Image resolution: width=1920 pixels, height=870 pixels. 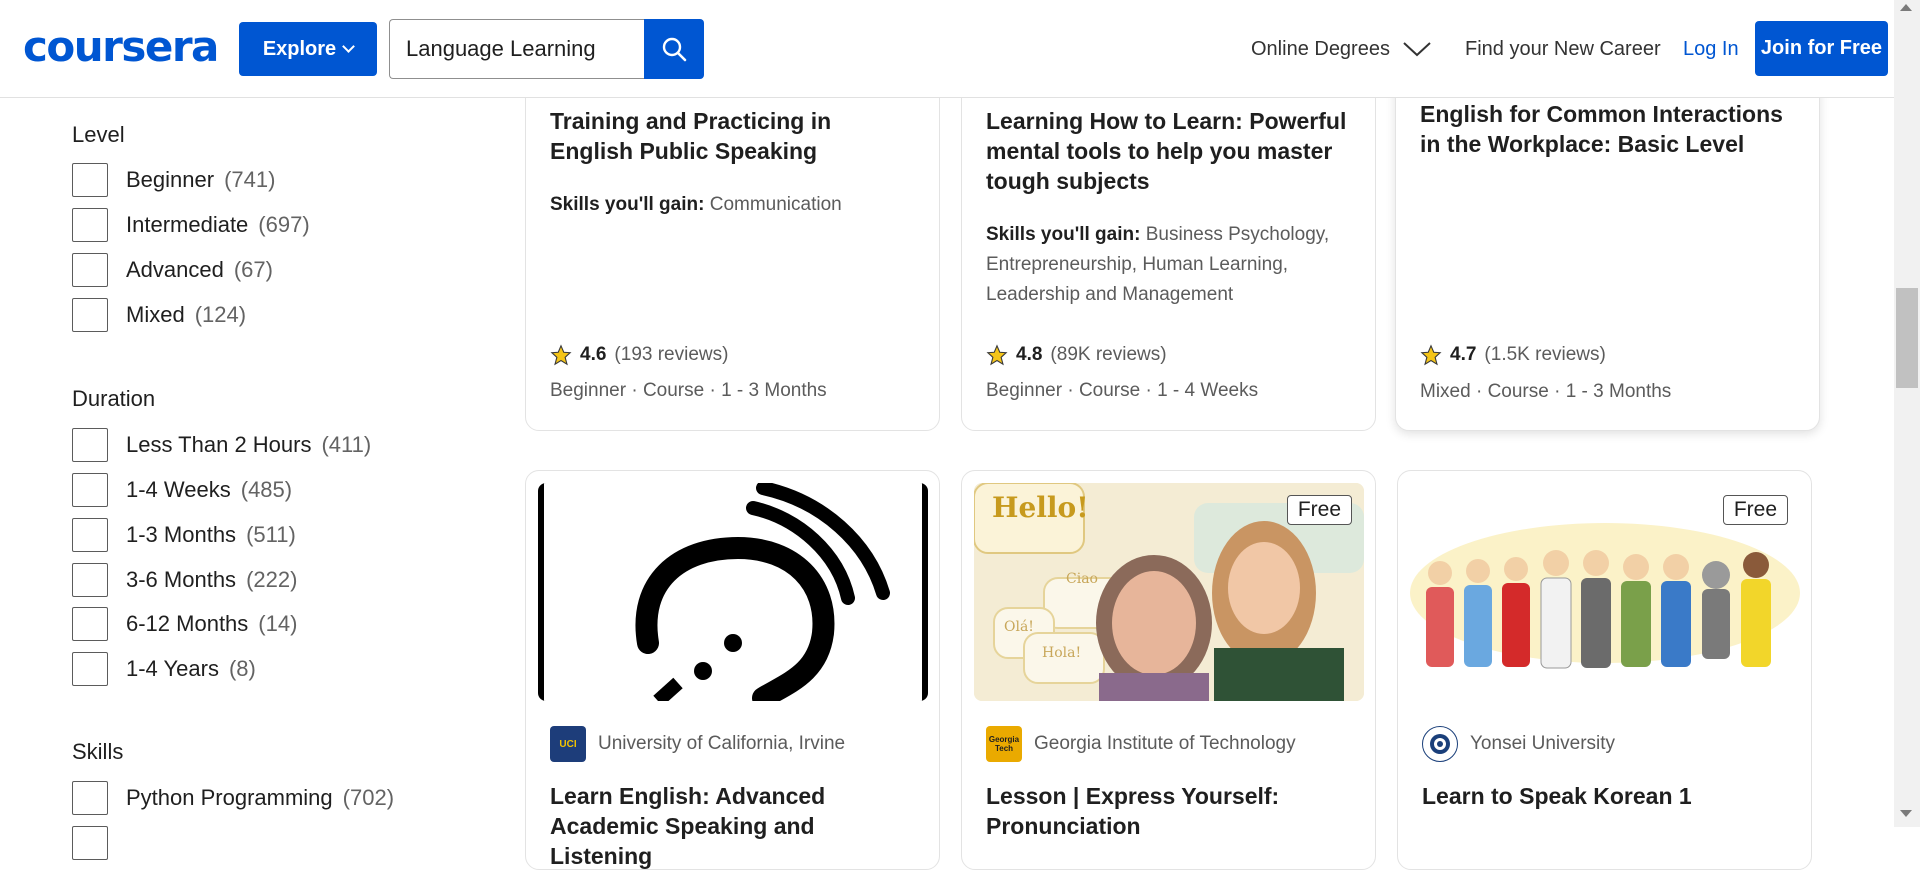 What do you see at coordinates (1907, 338) in the screenshot?
I see `scrollbar-thumb` at bounding box center [1907, 338].